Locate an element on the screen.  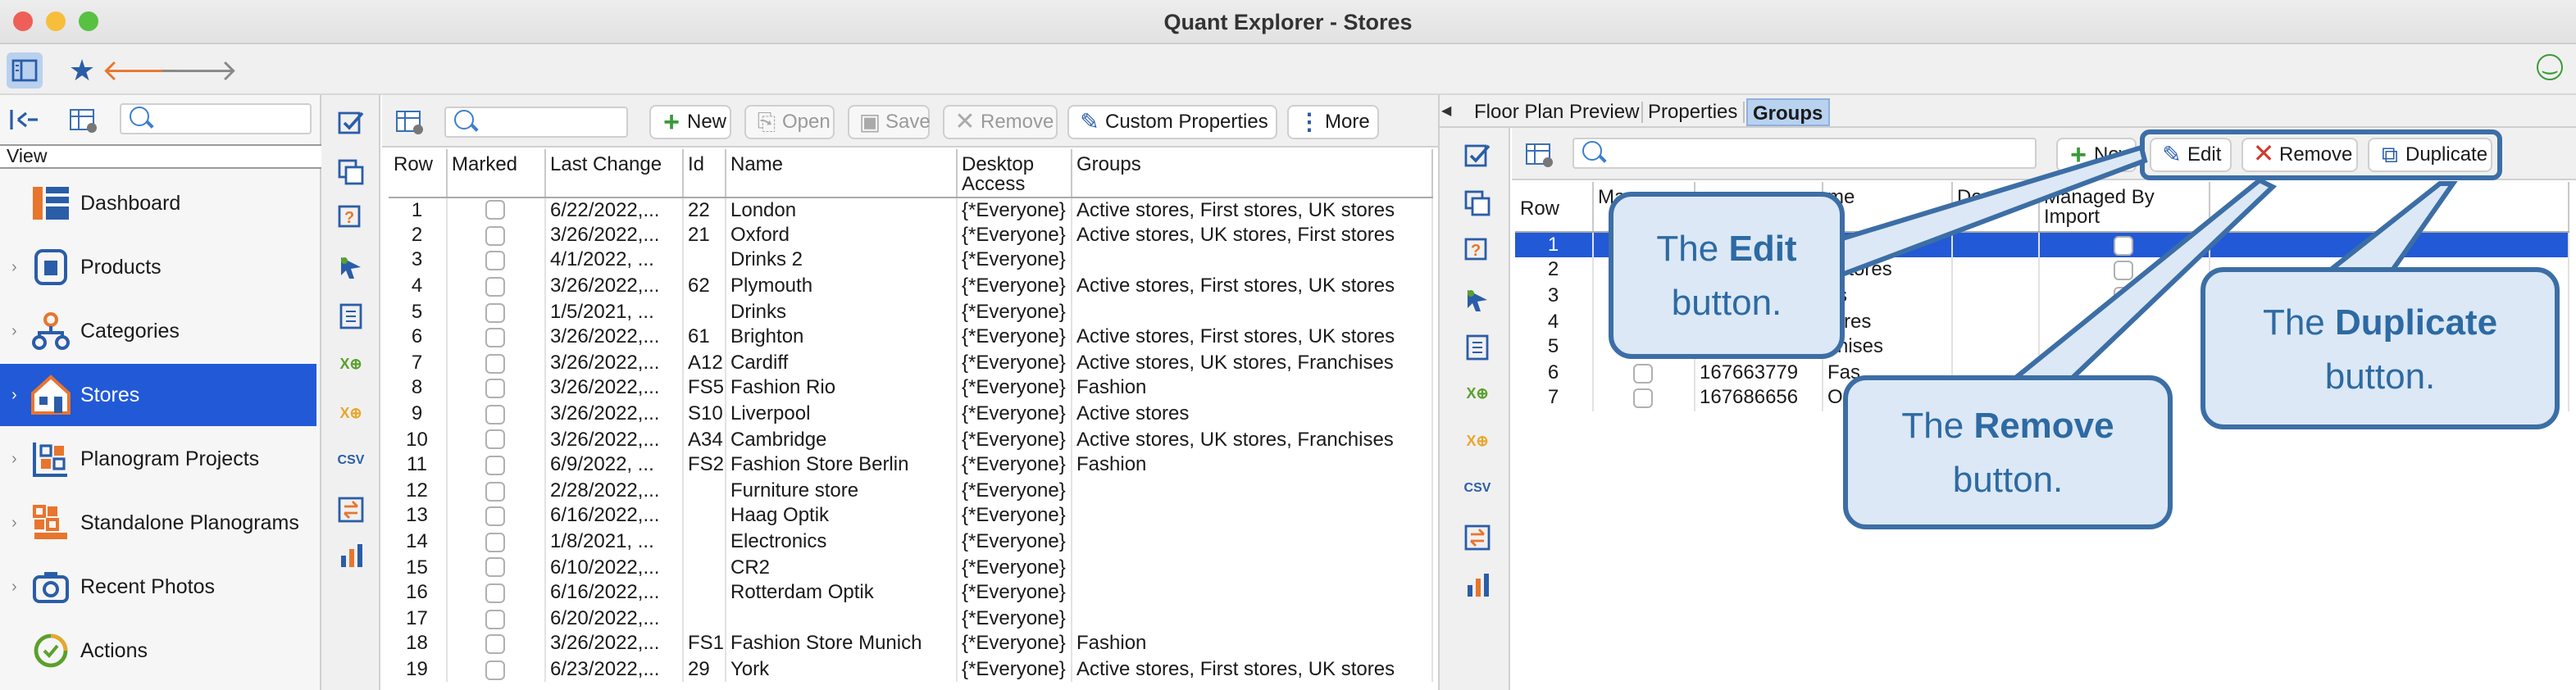
nav-item-dashboard: Dashboard is located at coordinates (158, 203).